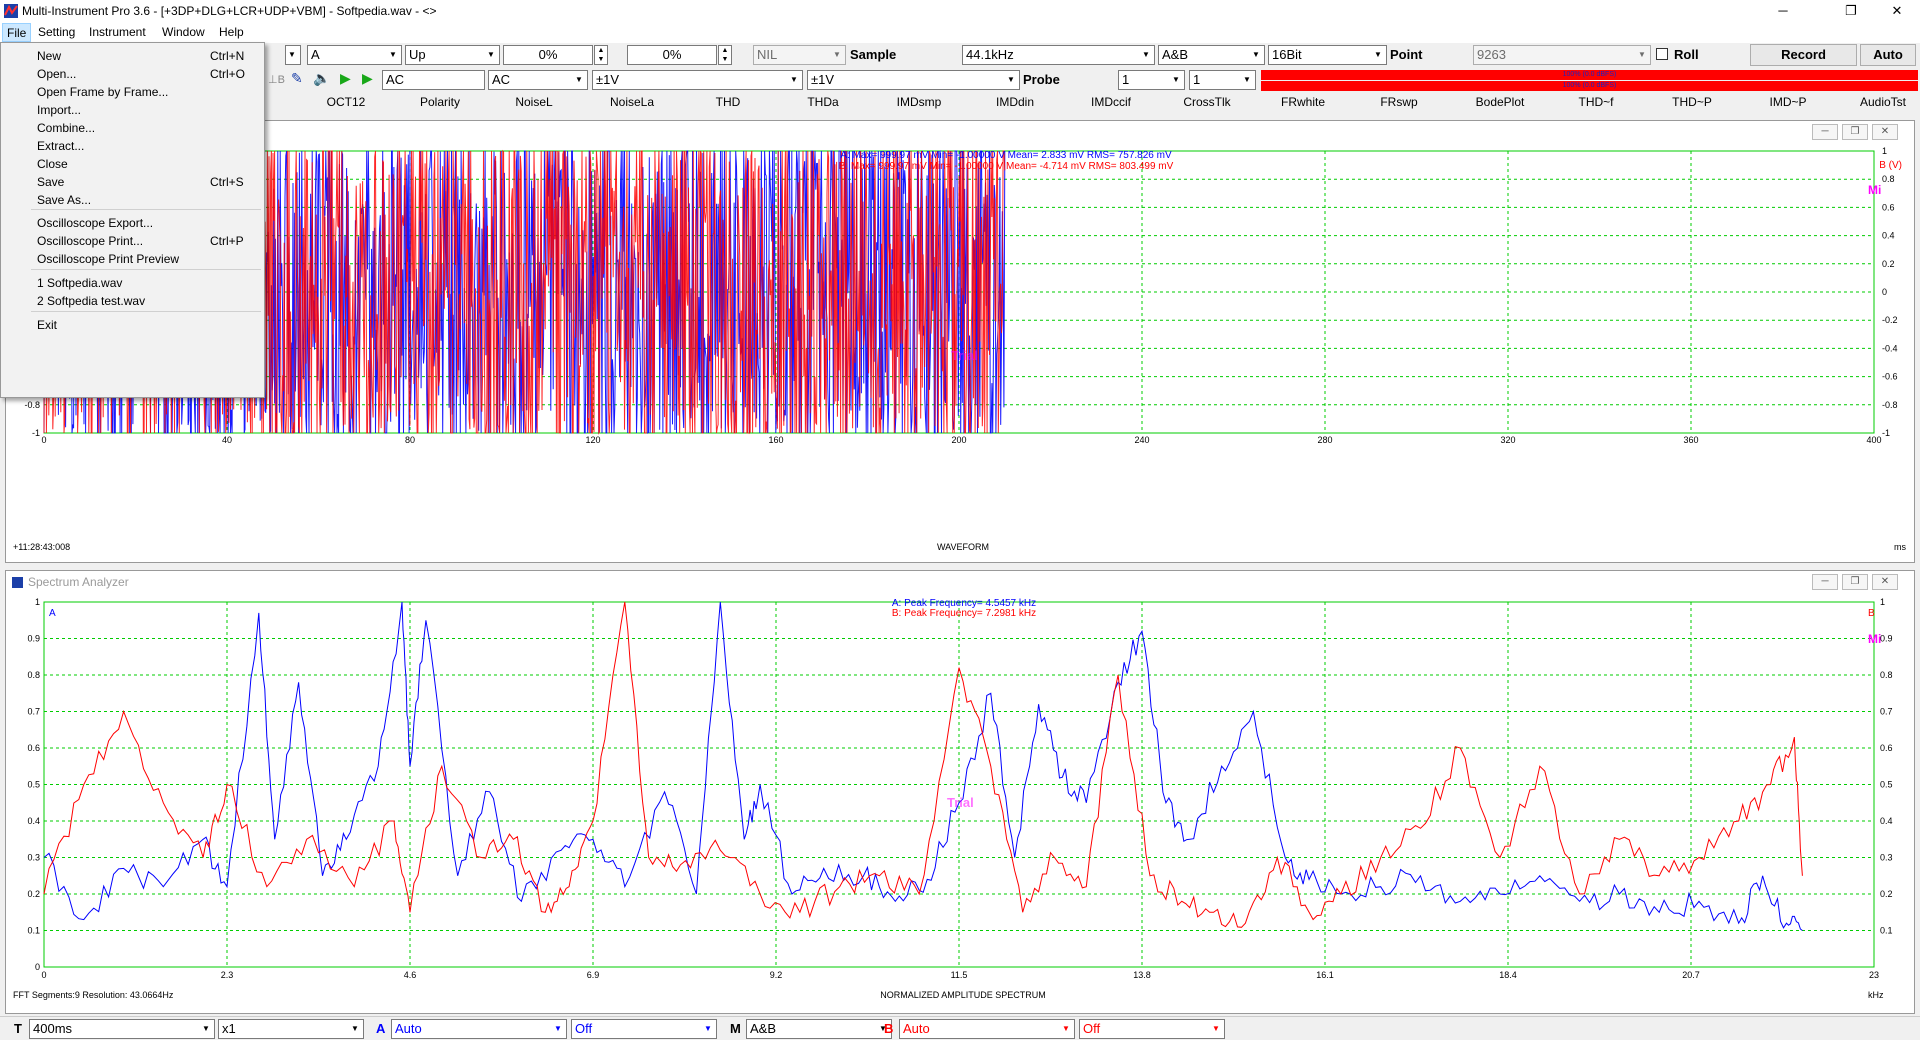 The height and width of the screenshot is (1040, 1920). I want to click on pretrigger-input: 0%, so click(672, 55).